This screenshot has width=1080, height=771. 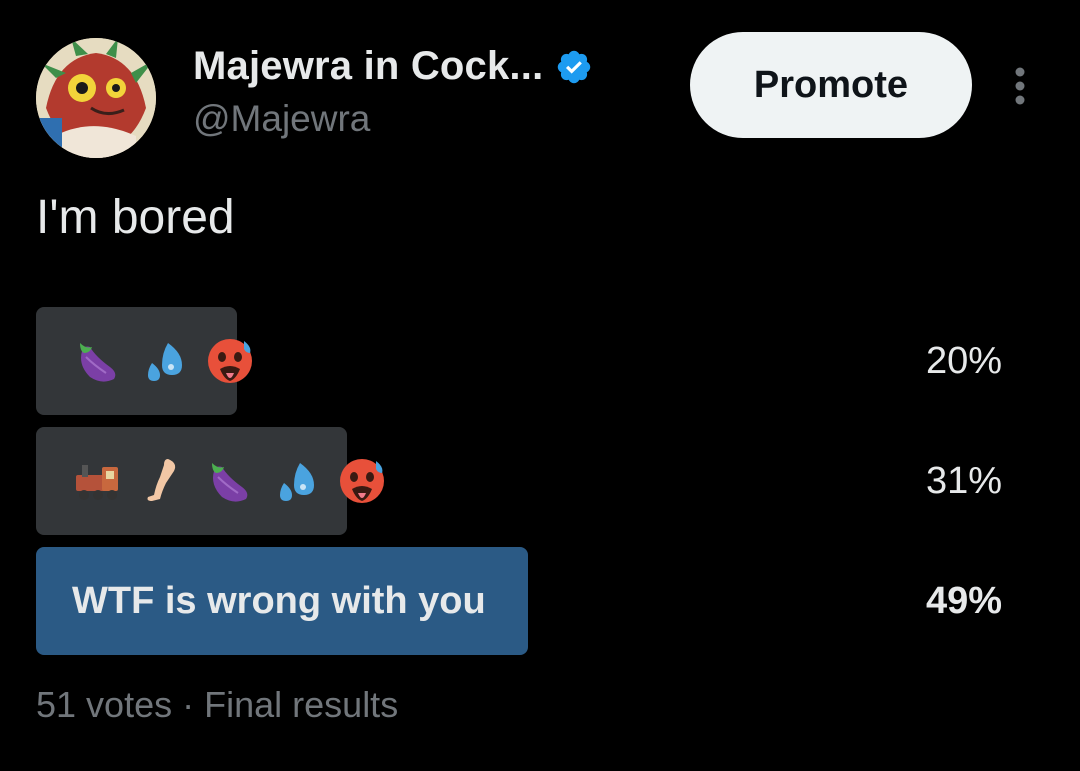 I want to click on locomotive-icon, so click(x=97, y=482).